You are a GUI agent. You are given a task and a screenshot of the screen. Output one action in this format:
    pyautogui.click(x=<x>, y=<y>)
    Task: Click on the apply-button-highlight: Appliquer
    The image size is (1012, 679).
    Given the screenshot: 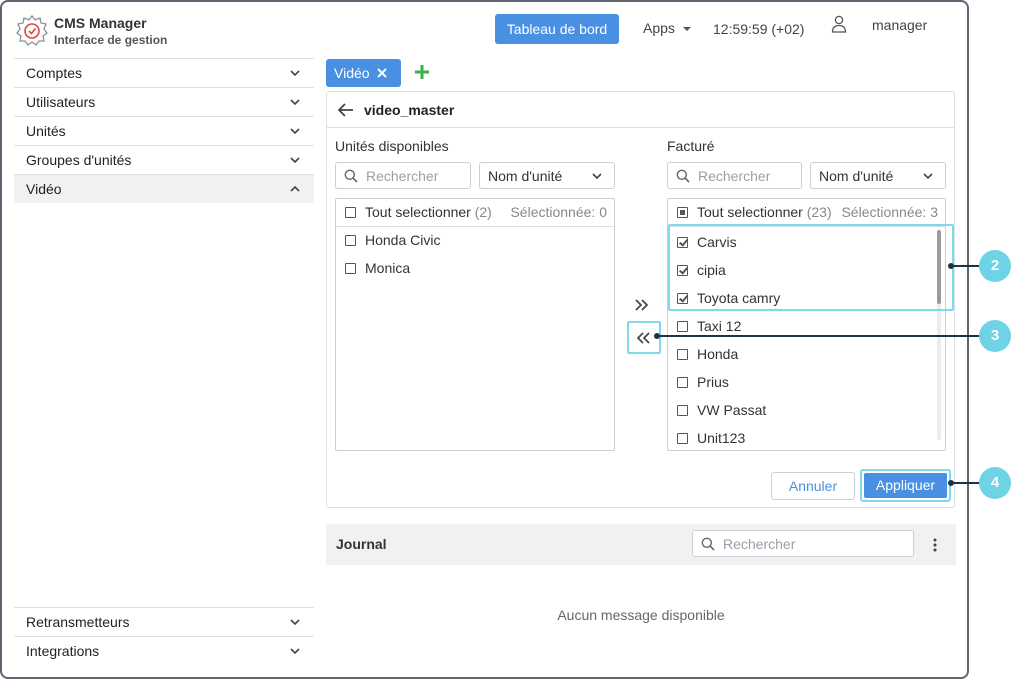 What is the action you would take?
    pyautogui.click(x=905, y=485)
    